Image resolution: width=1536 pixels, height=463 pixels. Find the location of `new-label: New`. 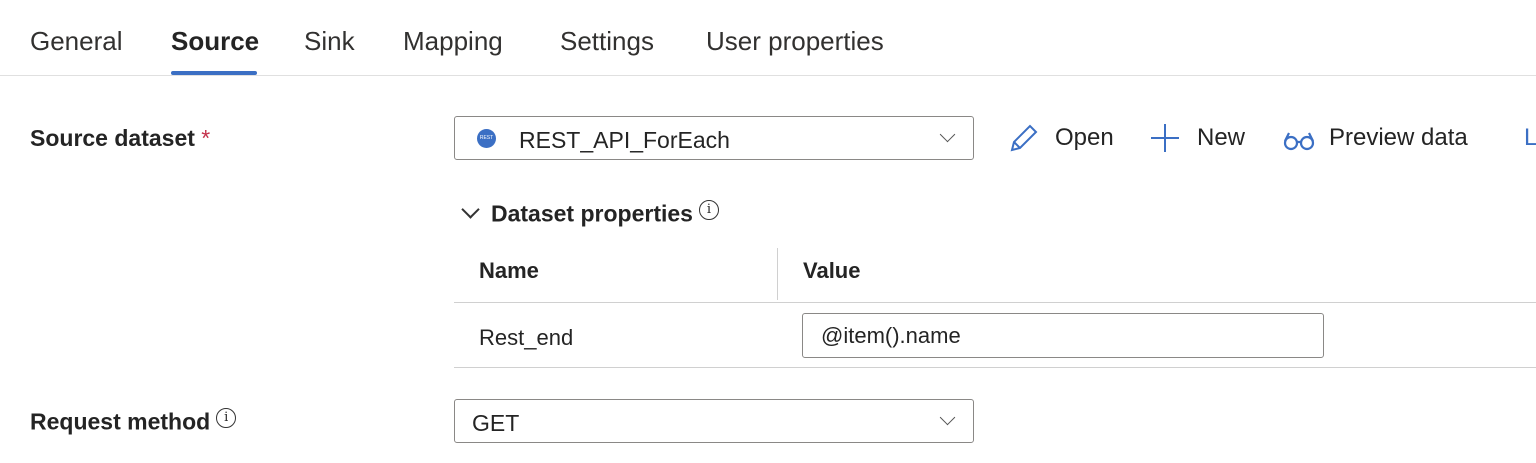

new-label: New is located at coordinates (1221, 137).